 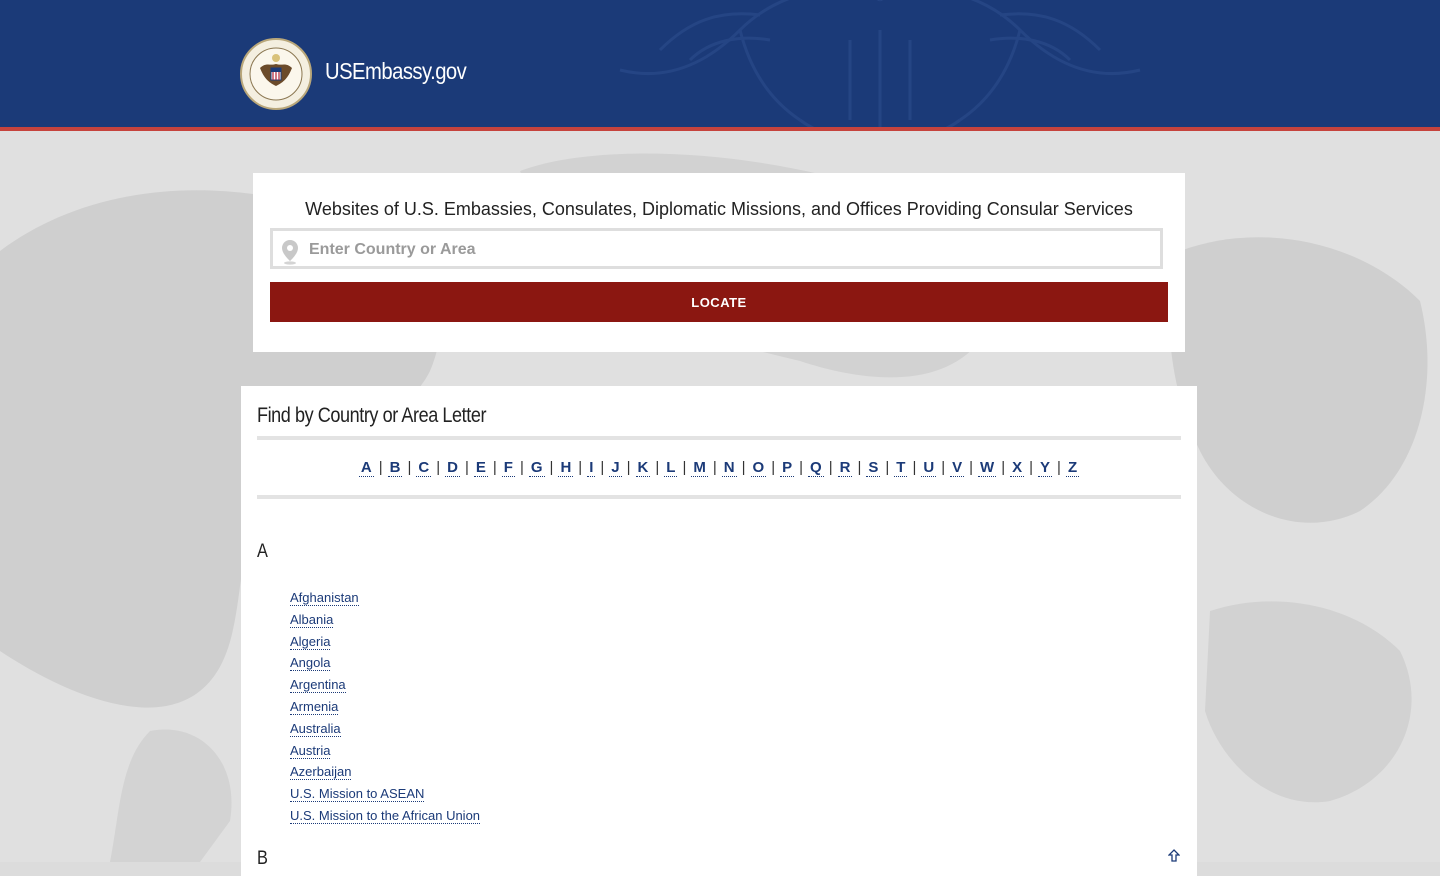 What do you see at coordinates (720, 129) in the screenshot?
I see `header-red-stripe` at bounding box center [720, 129].